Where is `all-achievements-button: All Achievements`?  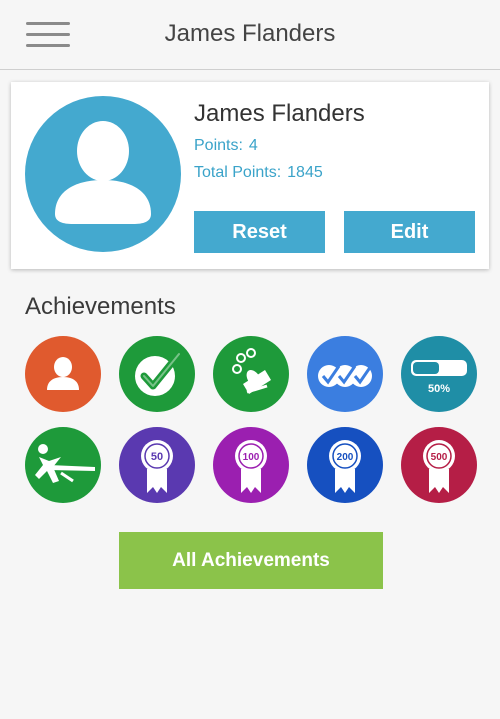
all-achievements-button: All Achievements is located at coordinates (251, 560).